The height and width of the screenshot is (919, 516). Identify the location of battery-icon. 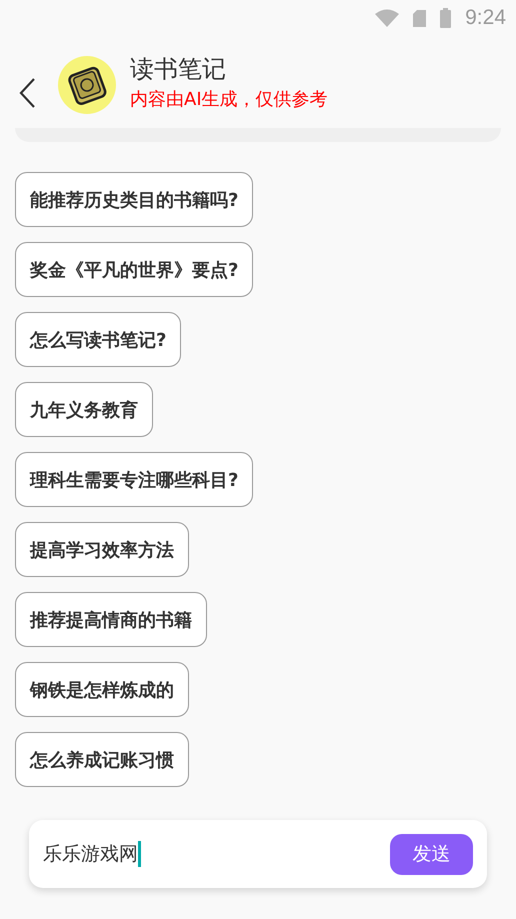
(446, 18).